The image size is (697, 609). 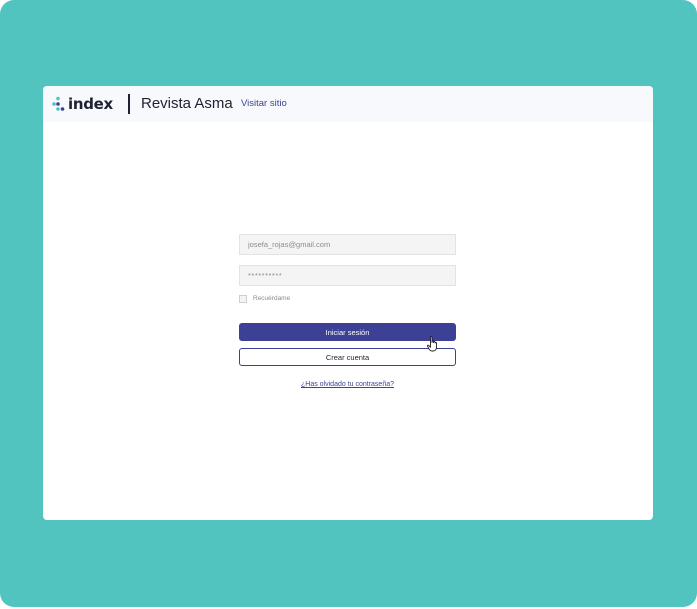 What do you see at coordinates (347, 275) in the screenshot?
I see `password-field` at bounding box center [347, 275].